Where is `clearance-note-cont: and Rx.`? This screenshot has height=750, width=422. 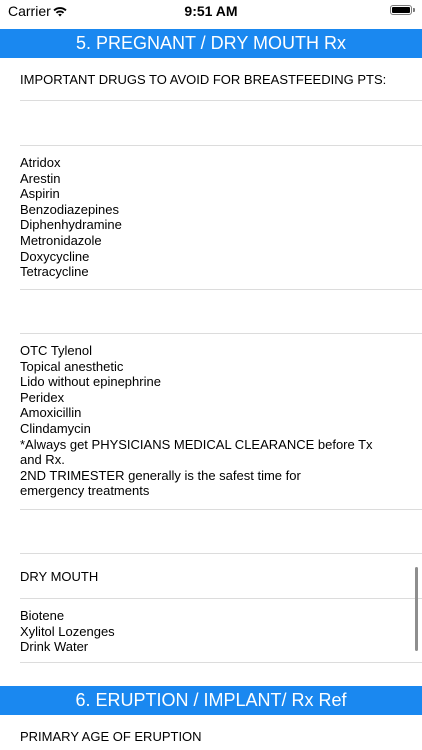 clearance-note-cont: and Rx. is located at coordinates (42, 460).